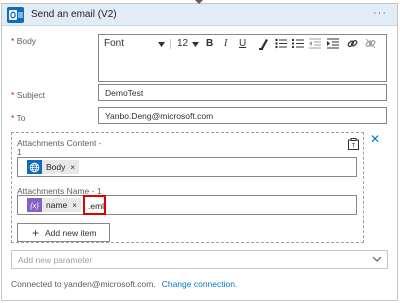 This screenshot has height=303, width=400. I want to click on connector-notch, so click(199, 2).